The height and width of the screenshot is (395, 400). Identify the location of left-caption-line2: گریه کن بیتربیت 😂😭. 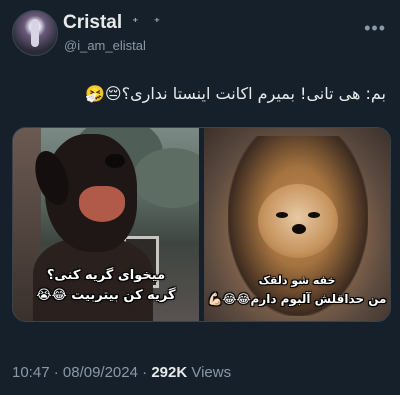
(106, 295).